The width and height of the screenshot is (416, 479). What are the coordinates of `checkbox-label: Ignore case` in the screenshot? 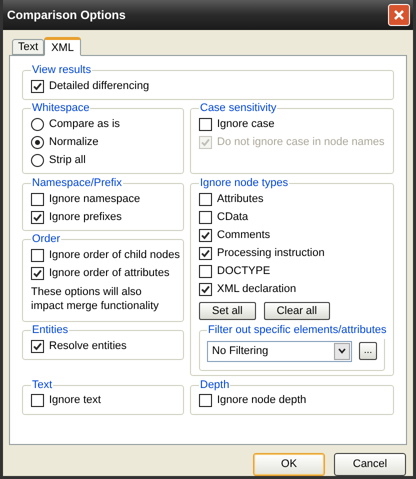 It's located at (245, 124).